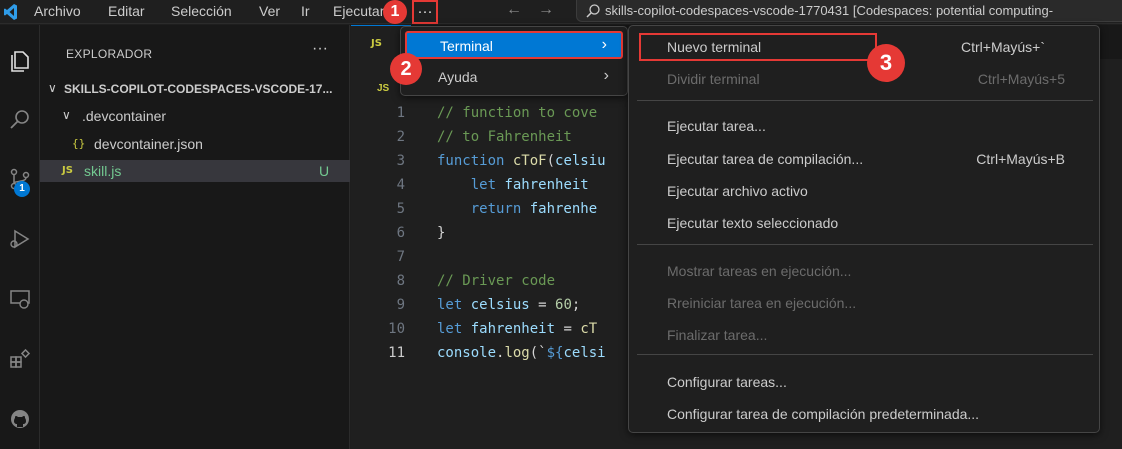 This screenshot has width=1122, height=449. What do you see at coordinates (124, 116) in the screenshot?
I see `folder-label: .devcontainer` at bounding box center [124, 116].